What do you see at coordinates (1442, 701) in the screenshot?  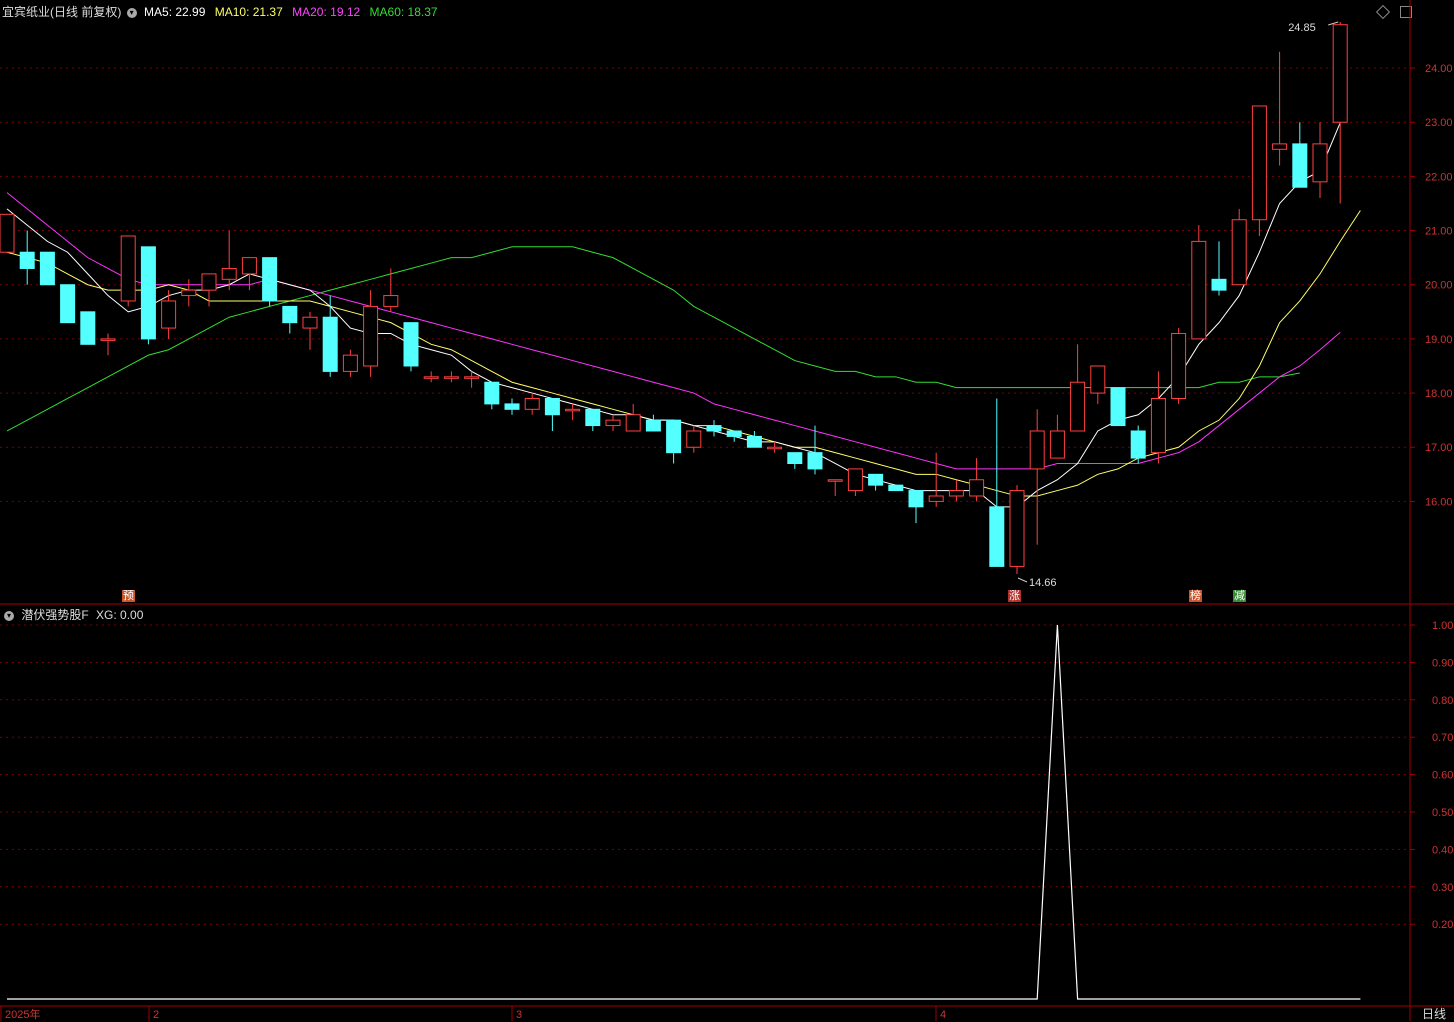 I see `y-tick-label: 0.80` at bounding box center [1442, 701].